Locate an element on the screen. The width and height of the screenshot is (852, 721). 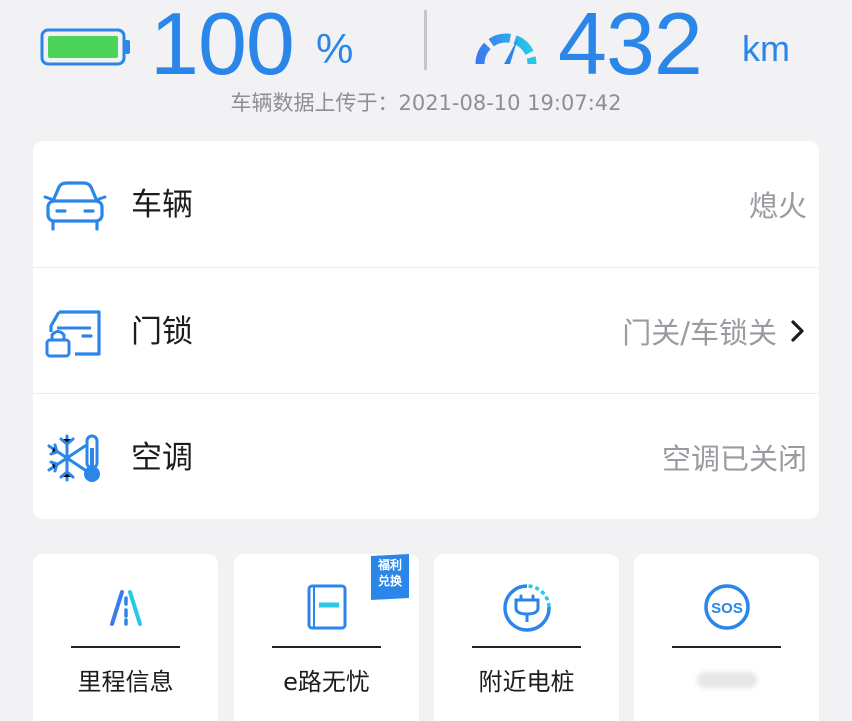
speedometer-icon is located at coordinates (506, 49).